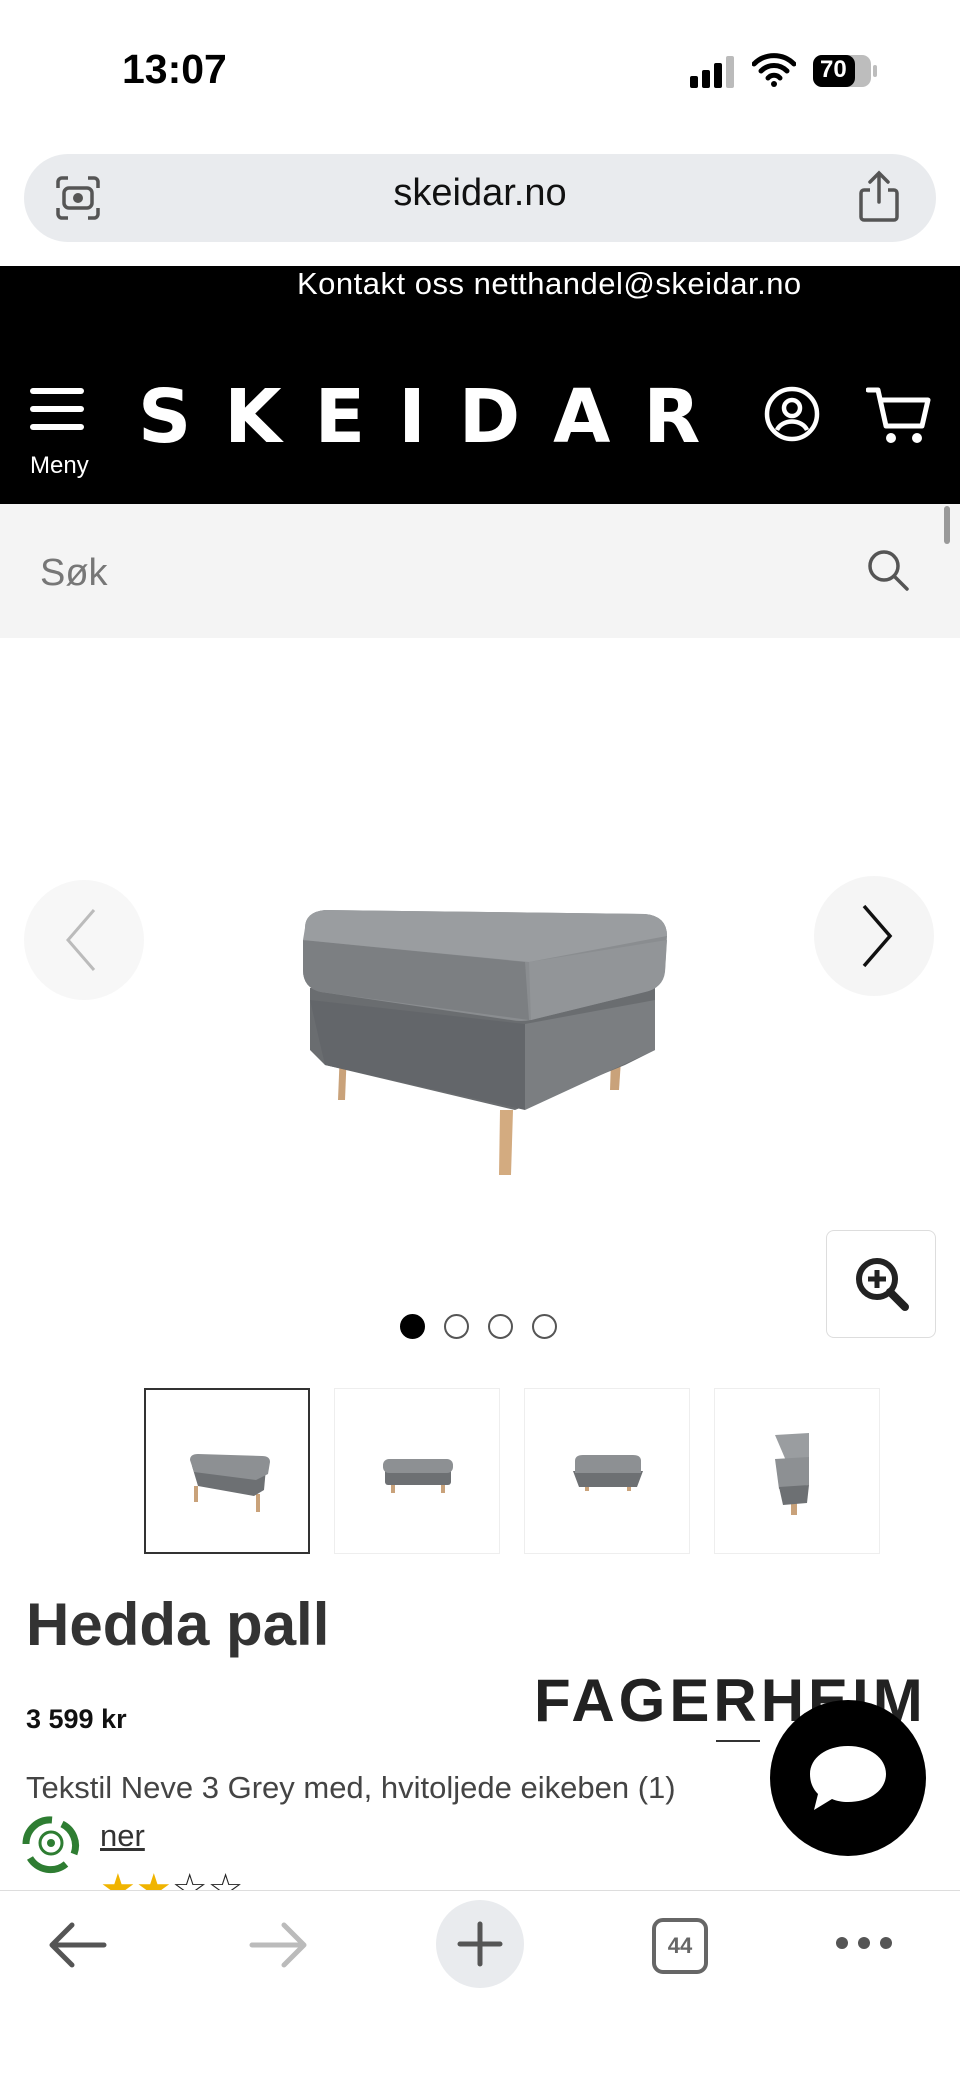 The width and height of the screenshot is (960, 2081). What do you see at coordinates (435, 417) in the screenshot?
I see `site-logo: SKEIDAR` at bounding box center [435, 417].